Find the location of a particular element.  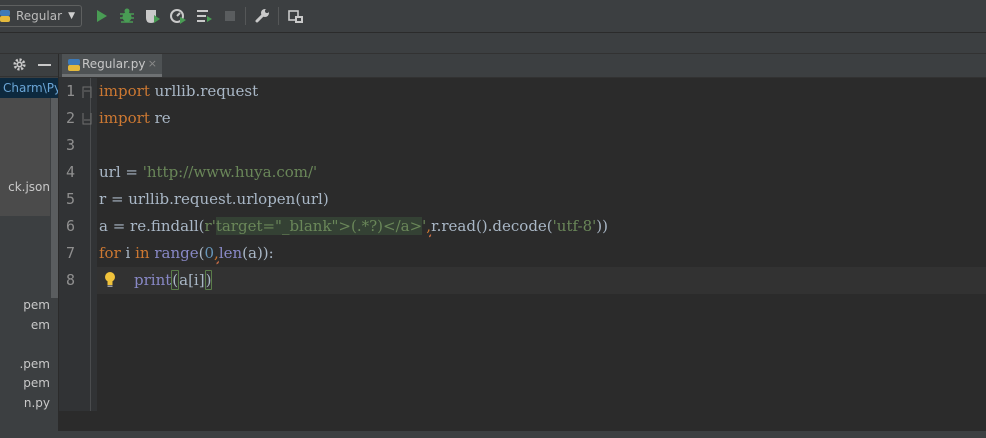

run-icon is located at coordinates (102, 16).